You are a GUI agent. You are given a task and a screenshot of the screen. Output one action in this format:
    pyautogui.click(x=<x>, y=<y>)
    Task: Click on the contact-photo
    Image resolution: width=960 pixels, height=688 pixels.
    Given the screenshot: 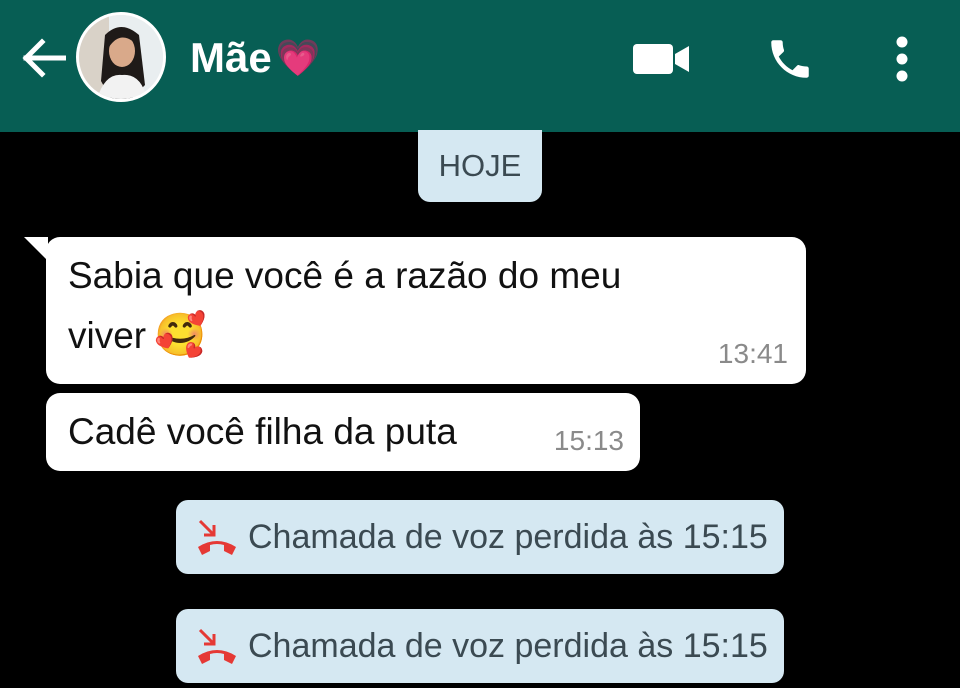 What is the action you would take?
    pyautogui.click(x=121, y=57)
    